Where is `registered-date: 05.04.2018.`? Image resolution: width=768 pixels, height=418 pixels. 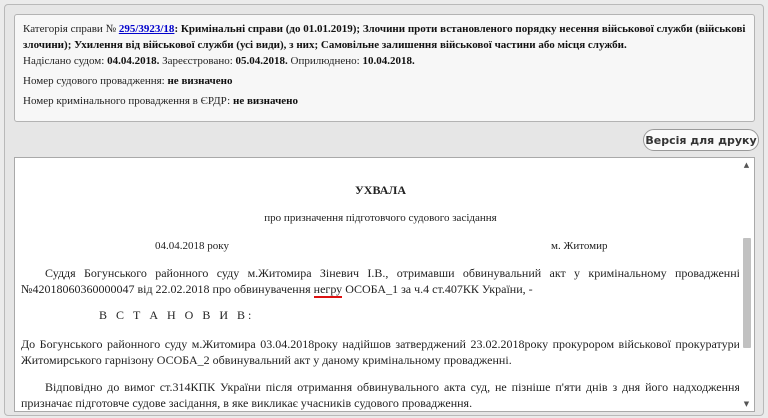 registered-date: 05.04.2018. is located at coordinates (261, 61).